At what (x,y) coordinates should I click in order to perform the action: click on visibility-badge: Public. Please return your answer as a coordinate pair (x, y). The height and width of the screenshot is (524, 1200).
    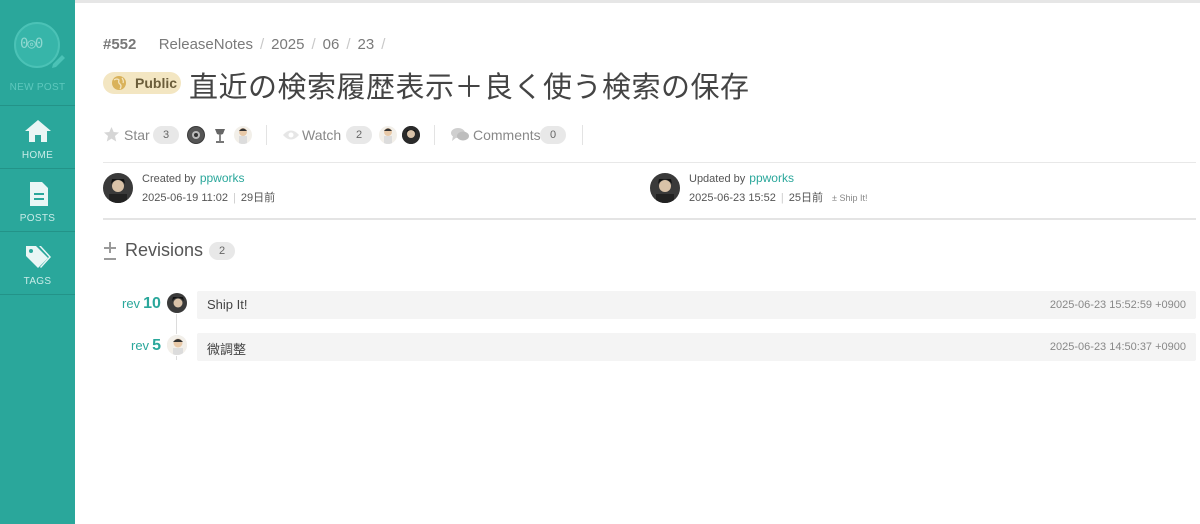
    Looking at the image, I should click on (142, 83).